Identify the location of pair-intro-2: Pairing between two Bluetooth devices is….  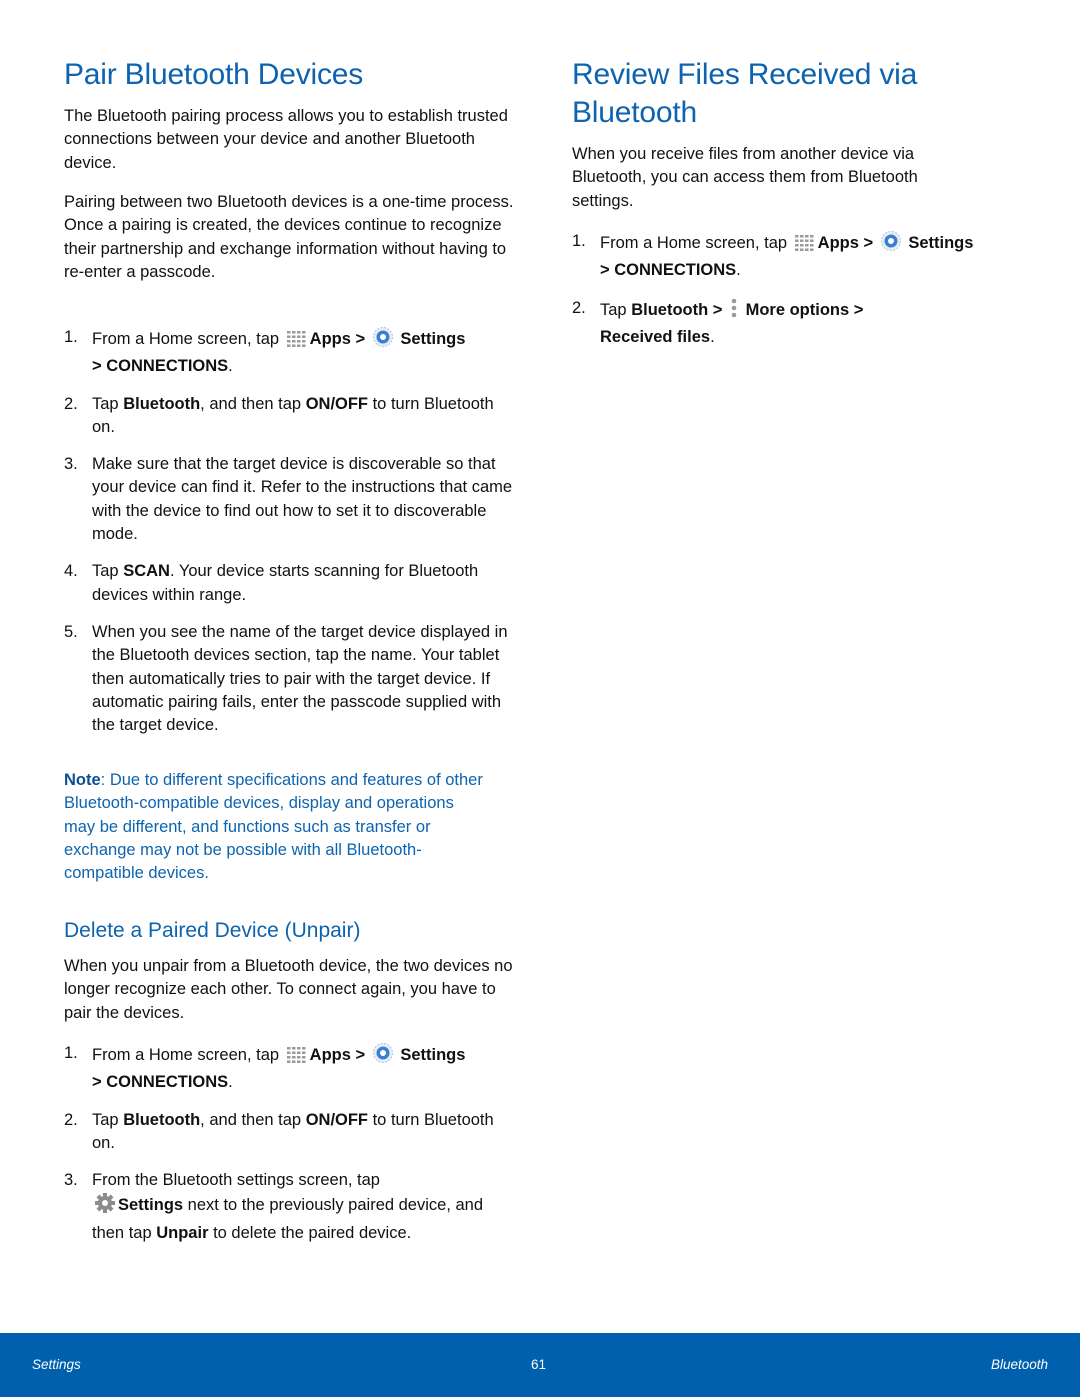
(289, 237).